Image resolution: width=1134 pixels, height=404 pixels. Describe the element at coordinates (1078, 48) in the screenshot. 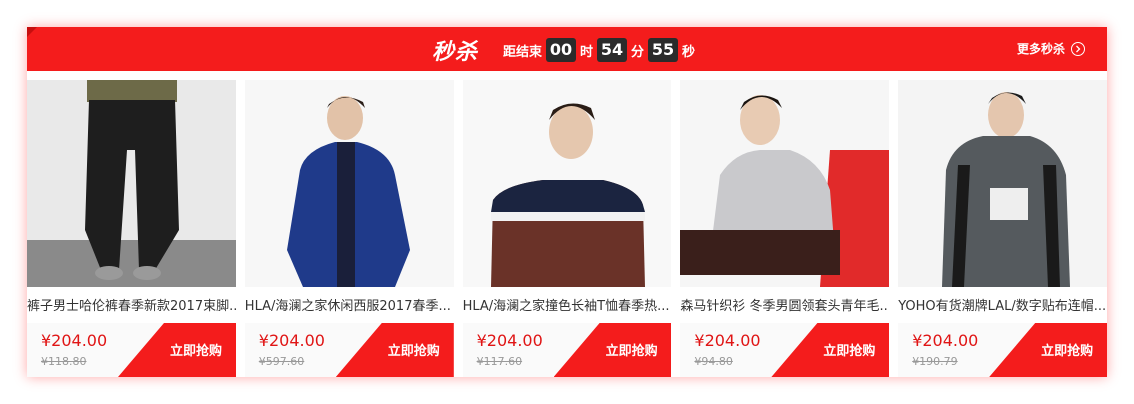

I see `chevron-right-icon` at that location.